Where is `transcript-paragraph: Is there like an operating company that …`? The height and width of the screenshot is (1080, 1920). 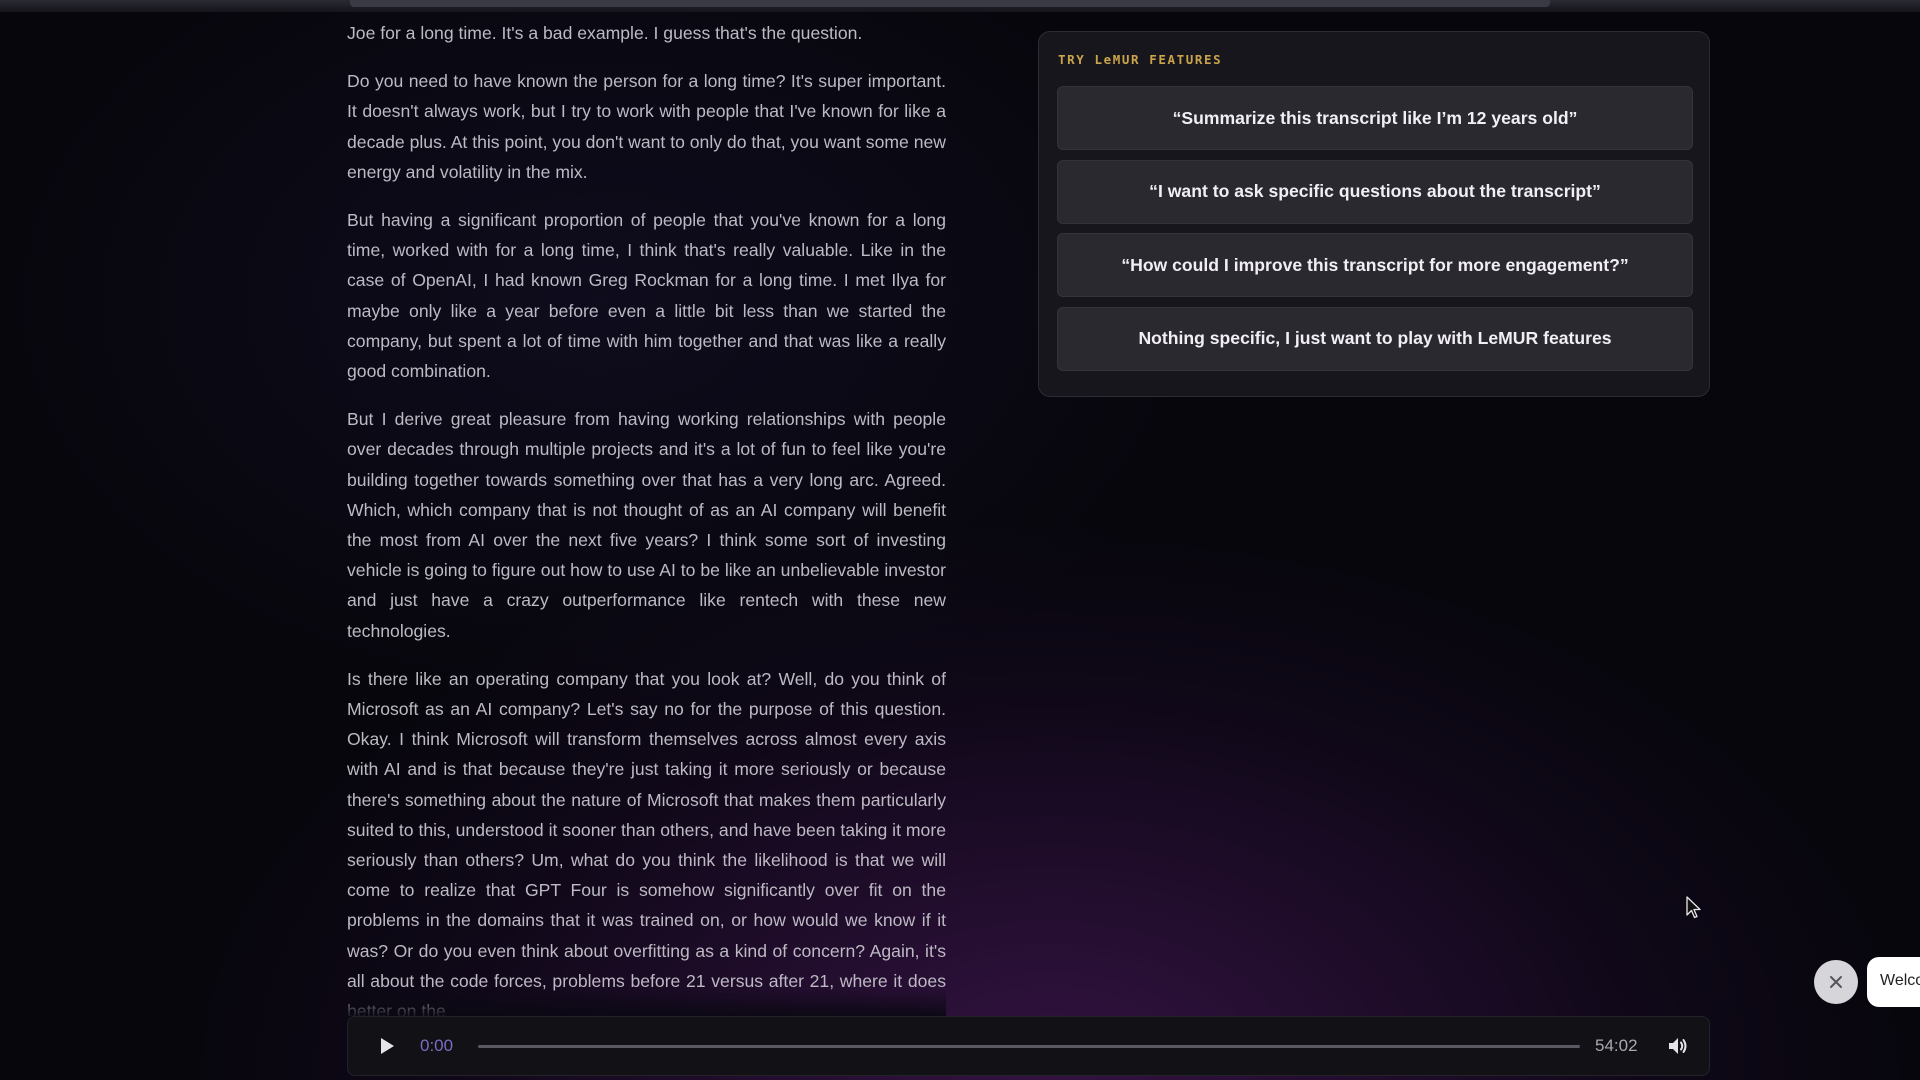 transcript-paragraph: Is there like an operating company that … is located at coordinates (646, 842).